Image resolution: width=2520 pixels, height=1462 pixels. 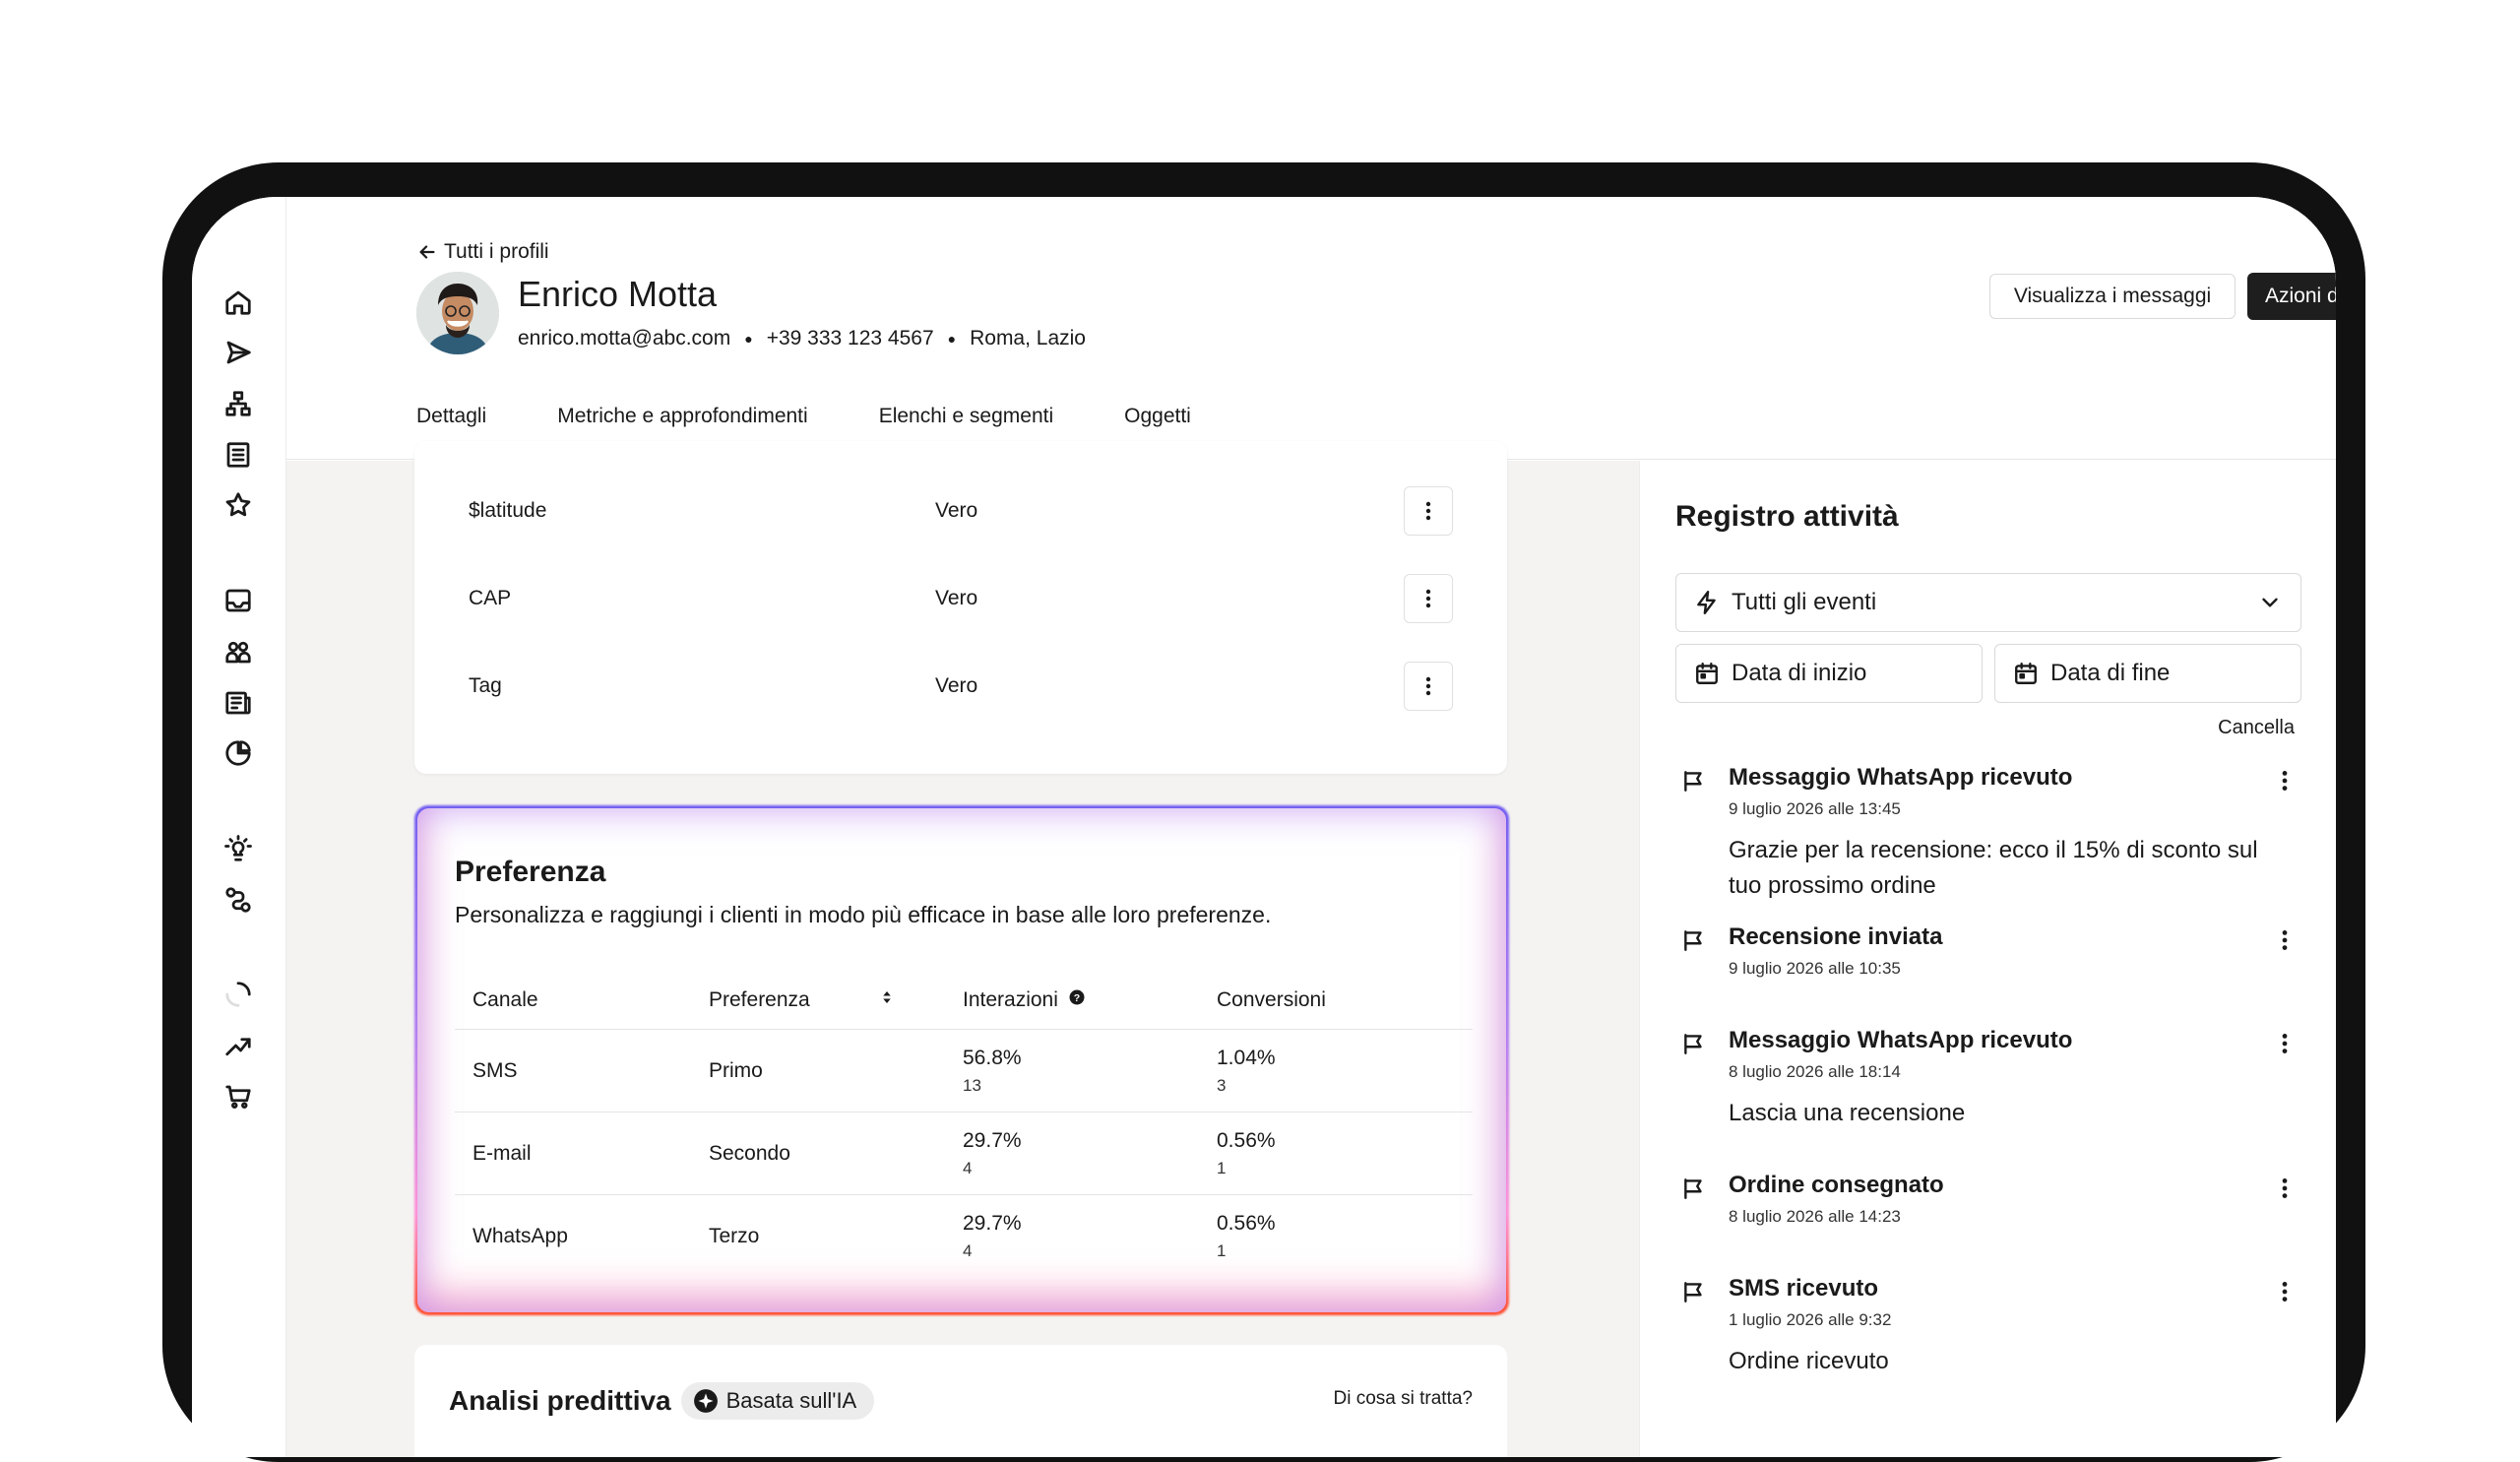 I want to click on conversions-count: 1, so click(x=1222, y=1250).